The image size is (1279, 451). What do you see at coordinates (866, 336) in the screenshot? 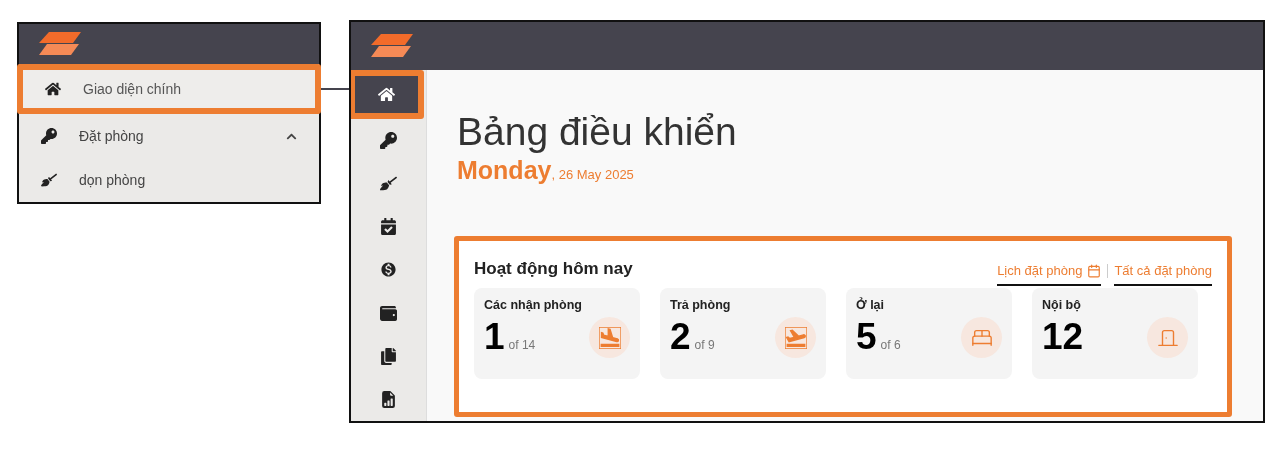
I see `stat-value: 5` at bounding box center [866, 336].